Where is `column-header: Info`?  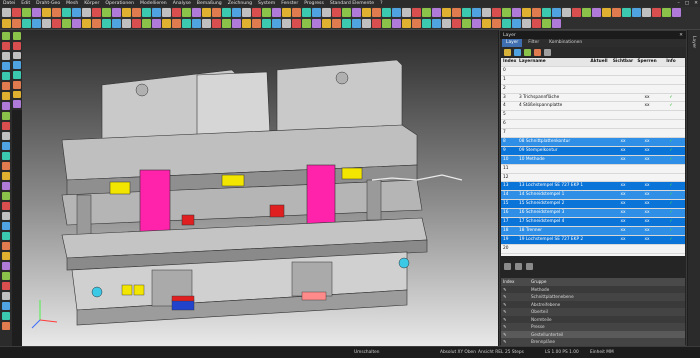
column-header: Info is located at coordinates (671, 62).